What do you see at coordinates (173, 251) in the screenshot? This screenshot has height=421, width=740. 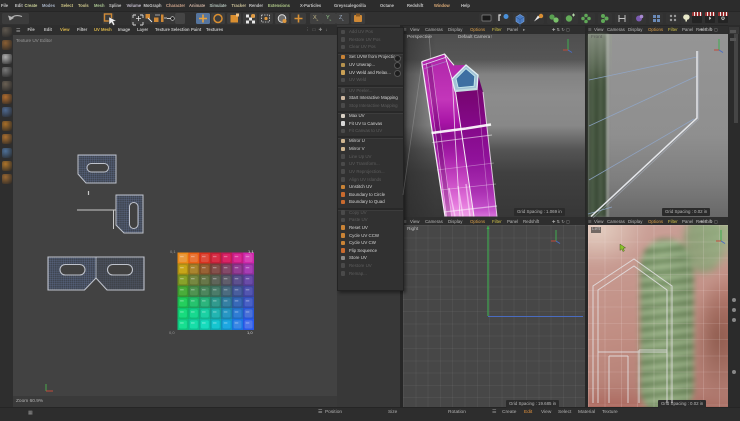 I see `svg-text: 0,1` at bounding box center [173, 251].